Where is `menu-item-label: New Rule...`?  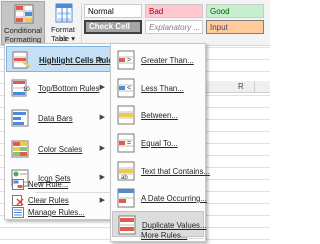
menu-item-label: New Rule... is located at coordinates (48, 184).